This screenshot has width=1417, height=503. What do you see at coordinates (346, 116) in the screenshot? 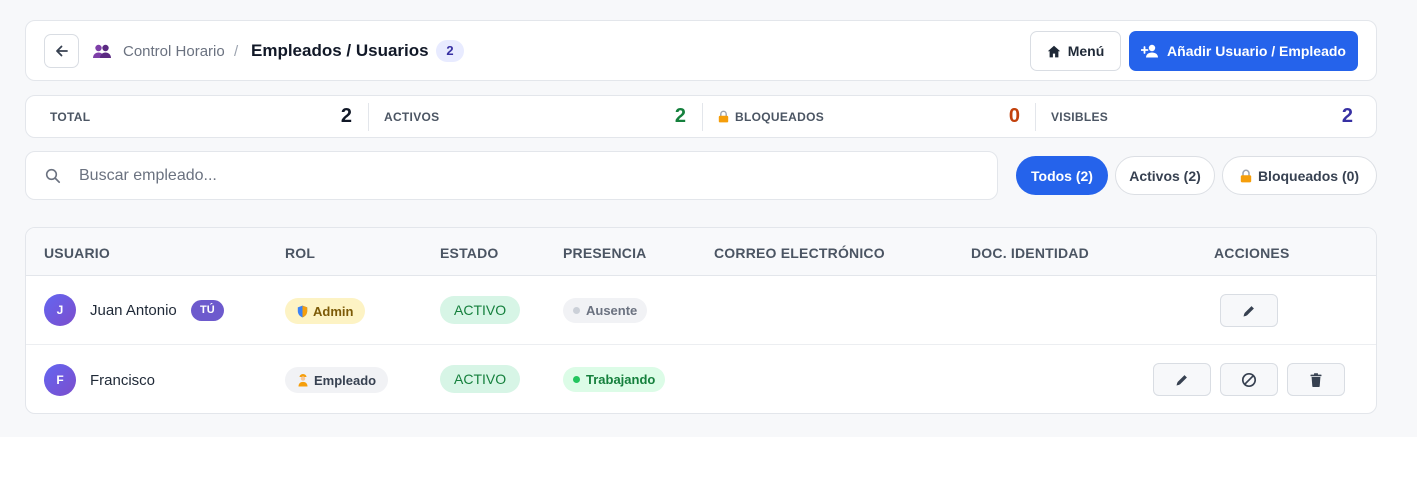
I see `stat-total-value: 2` at bounding box center [346, 116].